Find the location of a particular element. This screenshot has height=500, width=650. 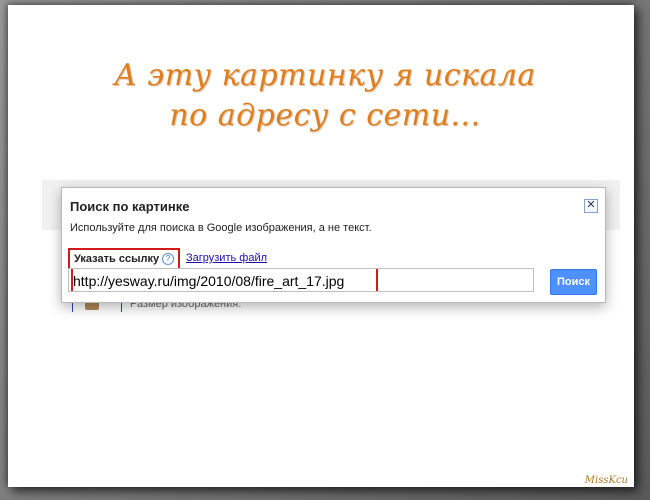

tab-paste-url-label: Указать ссылку is located at coordinates (117, 259).